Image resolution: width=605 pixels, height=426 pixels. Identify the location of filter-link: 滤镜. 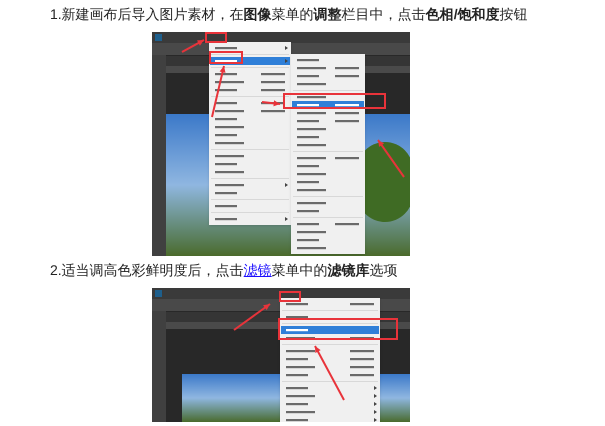
(258, 270).